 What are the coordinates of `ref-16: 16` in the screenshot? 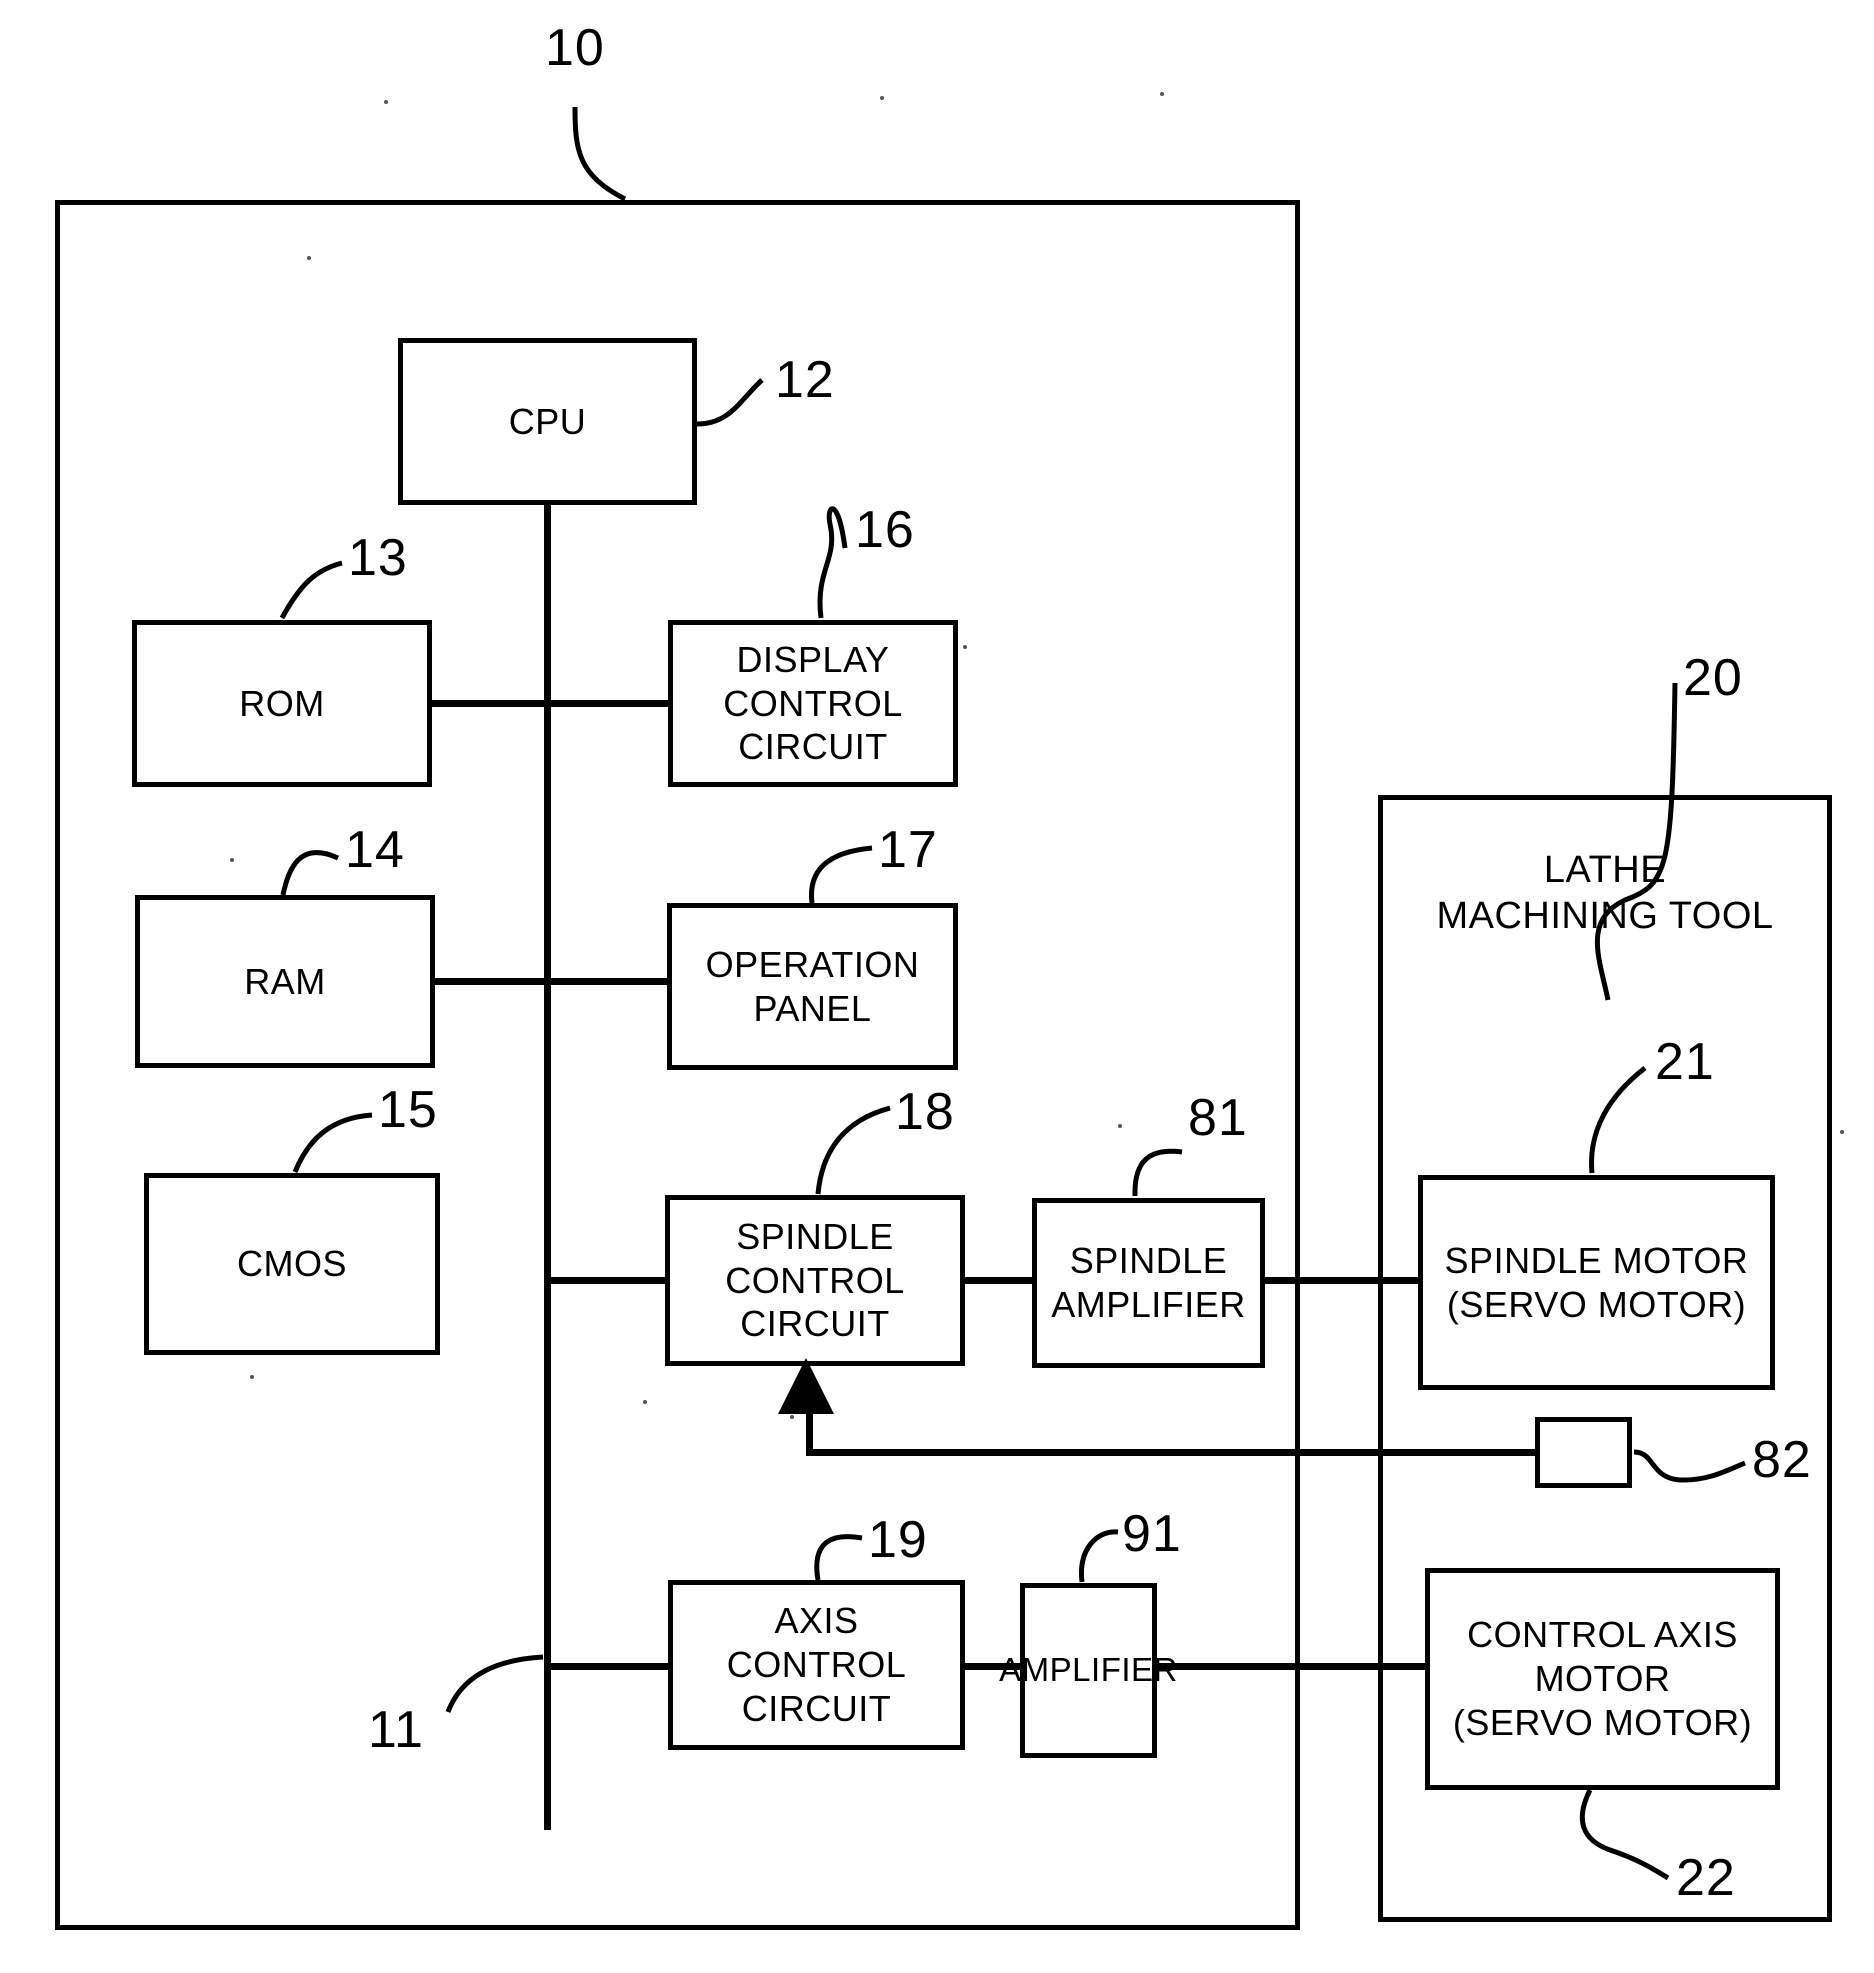 It's located at (885, 530).